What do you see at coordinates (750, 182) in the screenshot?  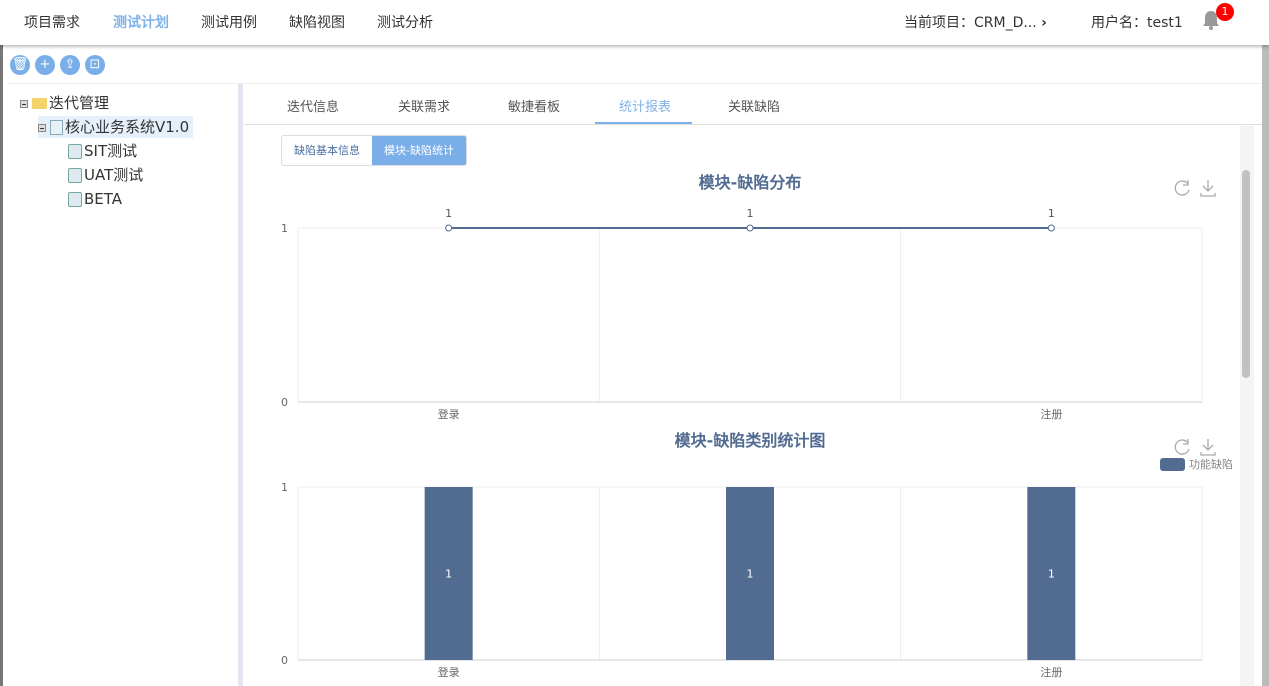 I see `chart-title: 模块-缺陷分布` at bounding box center [750, 182].